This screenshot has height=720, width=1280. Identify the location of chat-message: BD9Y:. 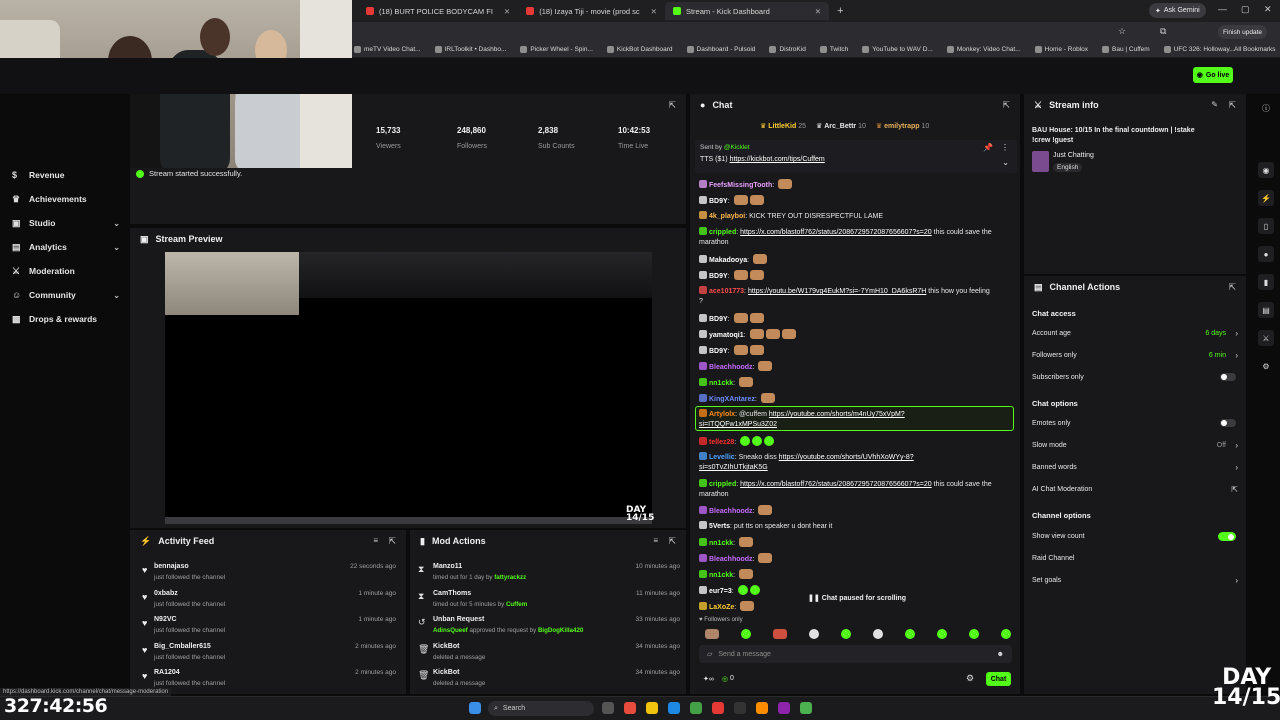
(855, 351).